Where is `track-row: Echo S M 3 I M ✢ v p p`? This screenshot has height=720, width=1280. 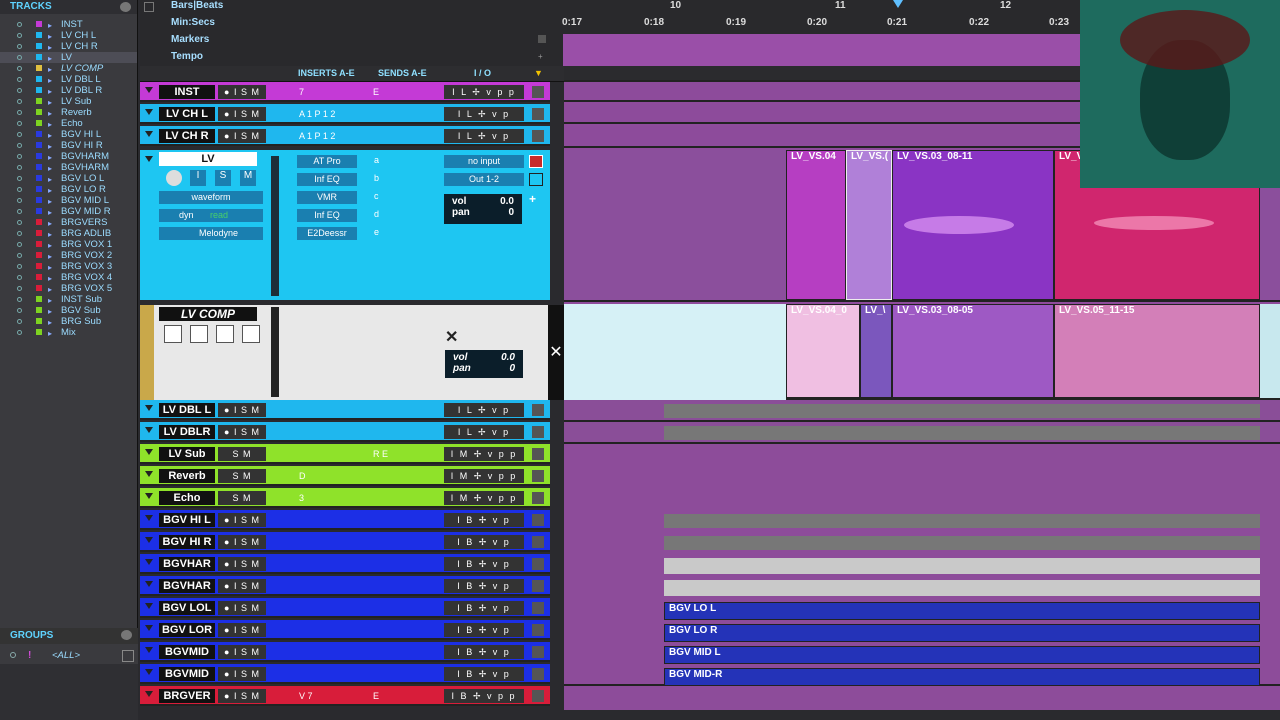 track-row: Echo S M 3 I M ✢ v p p is located at coordinates (345, 498).